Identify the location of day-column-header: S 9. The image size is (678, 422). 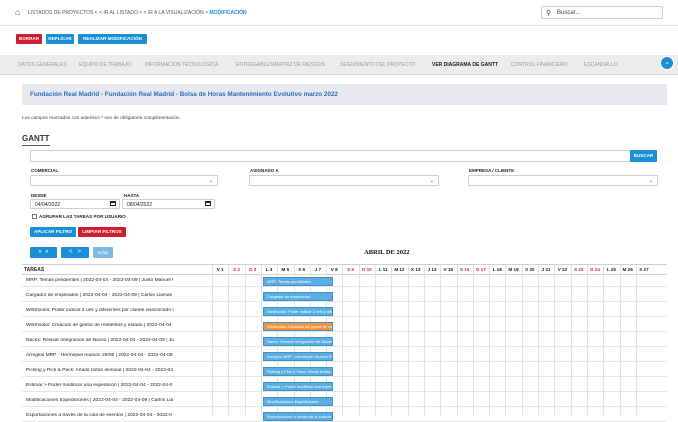
(350, 269).